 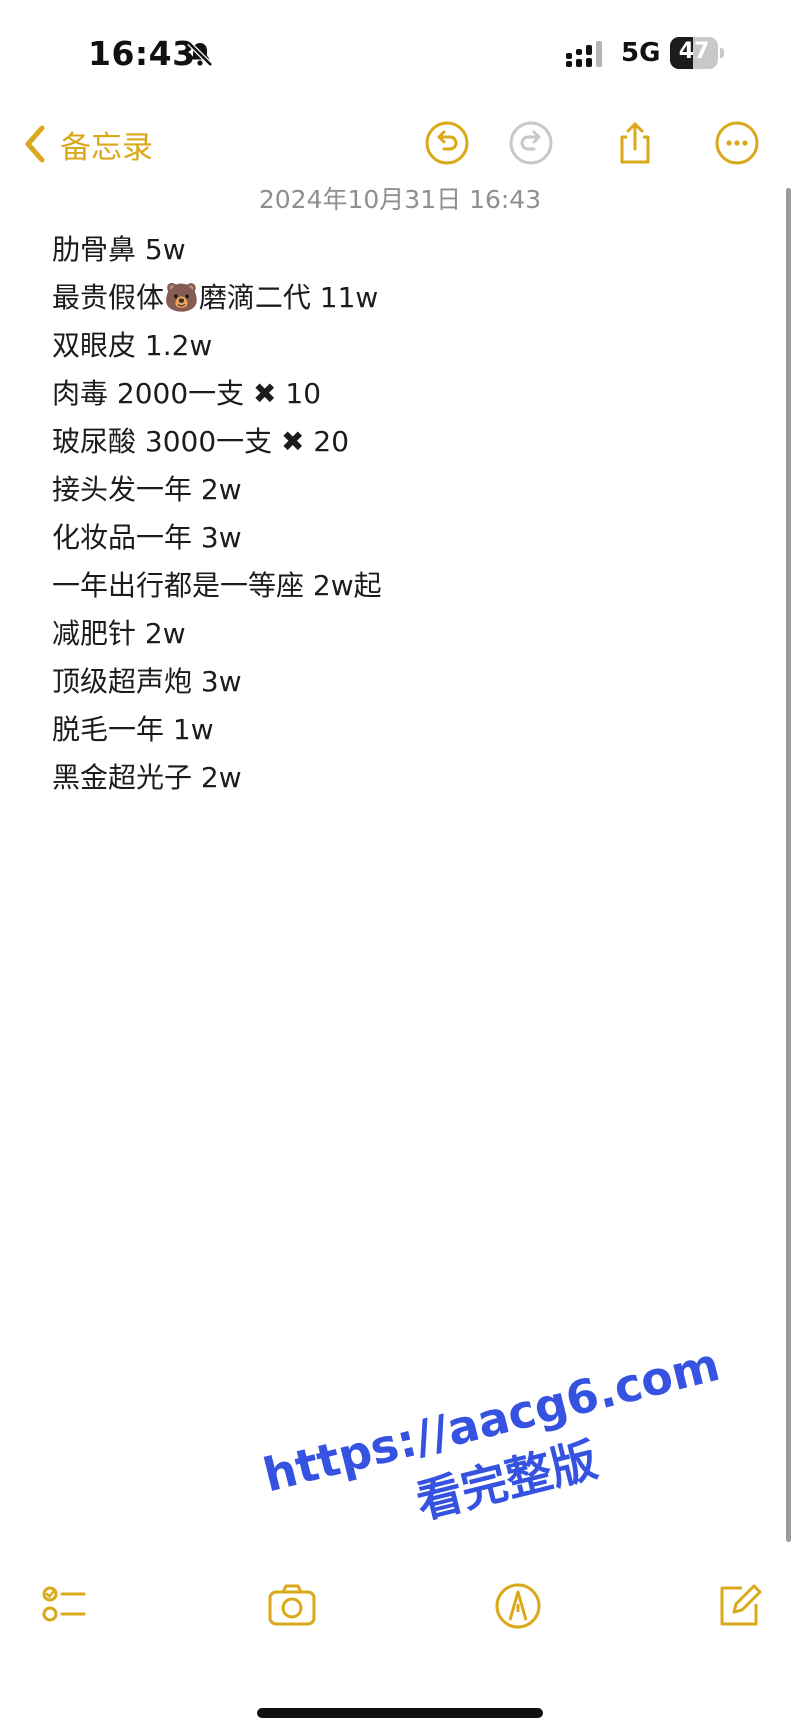 I want to click on battery-indicator: 47, so click(x=697, y=53).